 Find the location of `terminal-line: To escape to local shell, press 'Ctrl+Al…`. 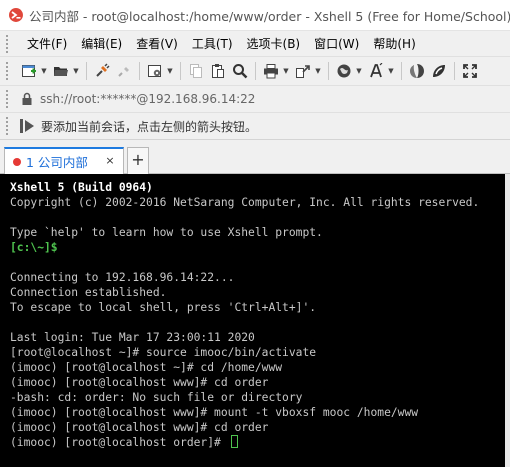

terminal-line: To escape to local shell, press 'Ctrl+Al… is located at coordinates (163, 307).